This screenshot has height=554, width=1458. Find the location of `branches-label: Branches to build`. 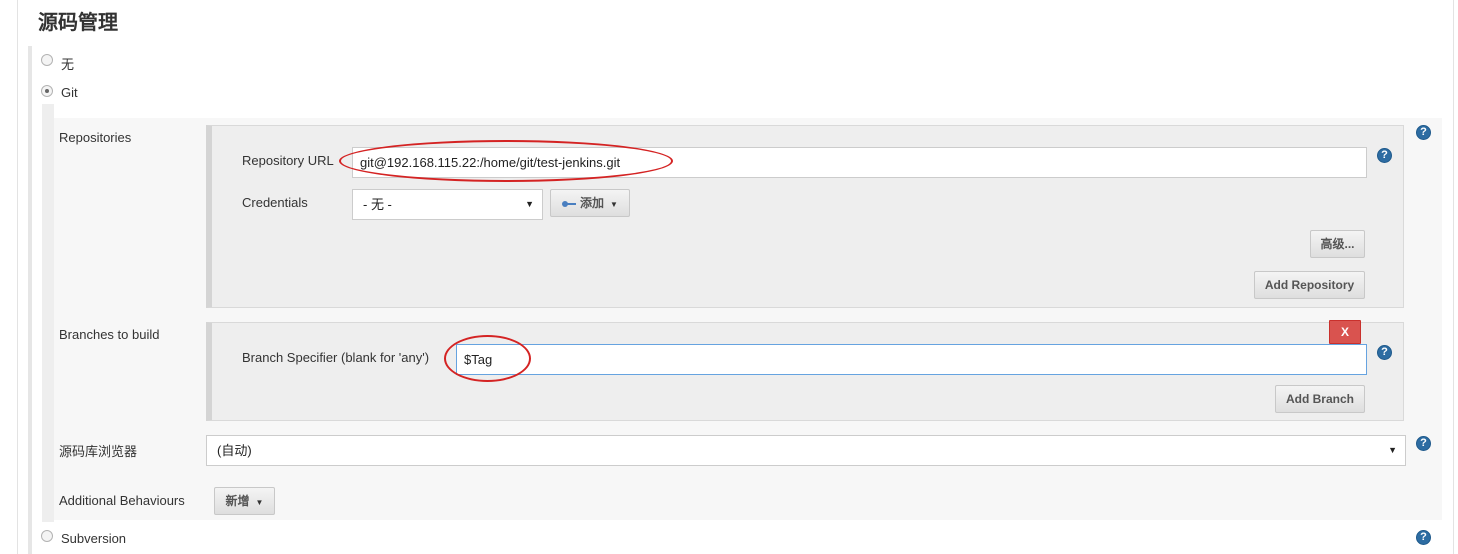

branches-label: Branches to build is located at coordinates (109, 334).